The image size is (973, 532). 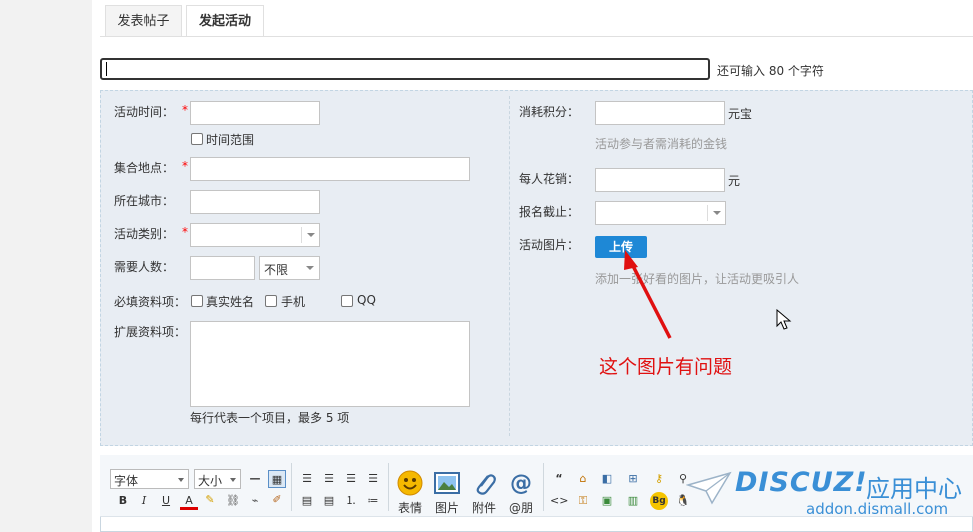 What do you see at coordinates (536, 36) in the screenshot?
I see `tab-divider` at bounding box center [536, 36].